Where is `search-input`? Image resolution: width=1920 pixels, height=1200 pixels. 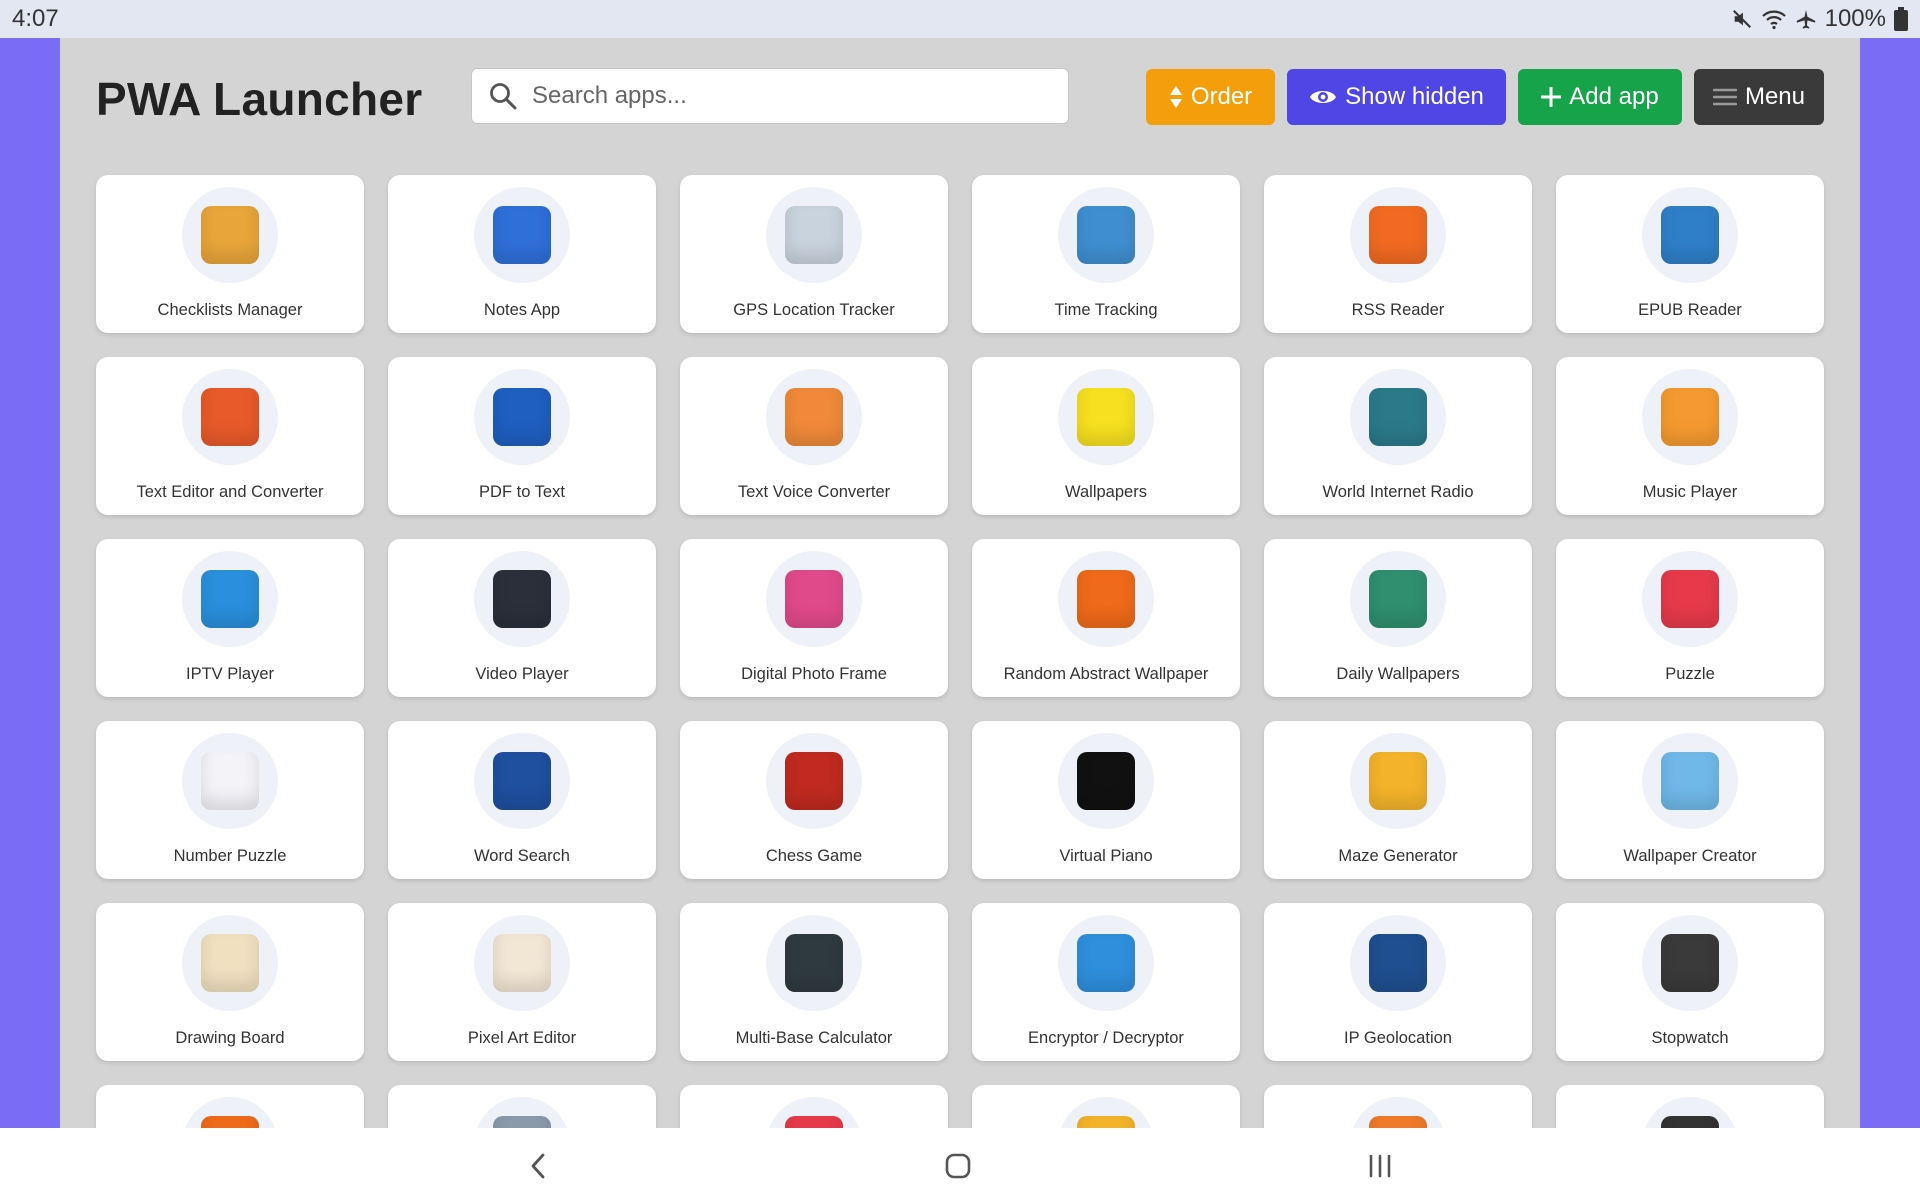 search-input is located at coordinates (782, 96).